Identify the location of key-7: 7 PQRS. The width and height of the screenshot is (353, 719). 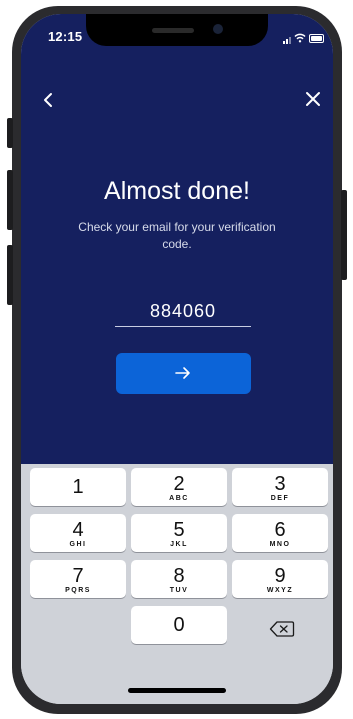
(78, 579).